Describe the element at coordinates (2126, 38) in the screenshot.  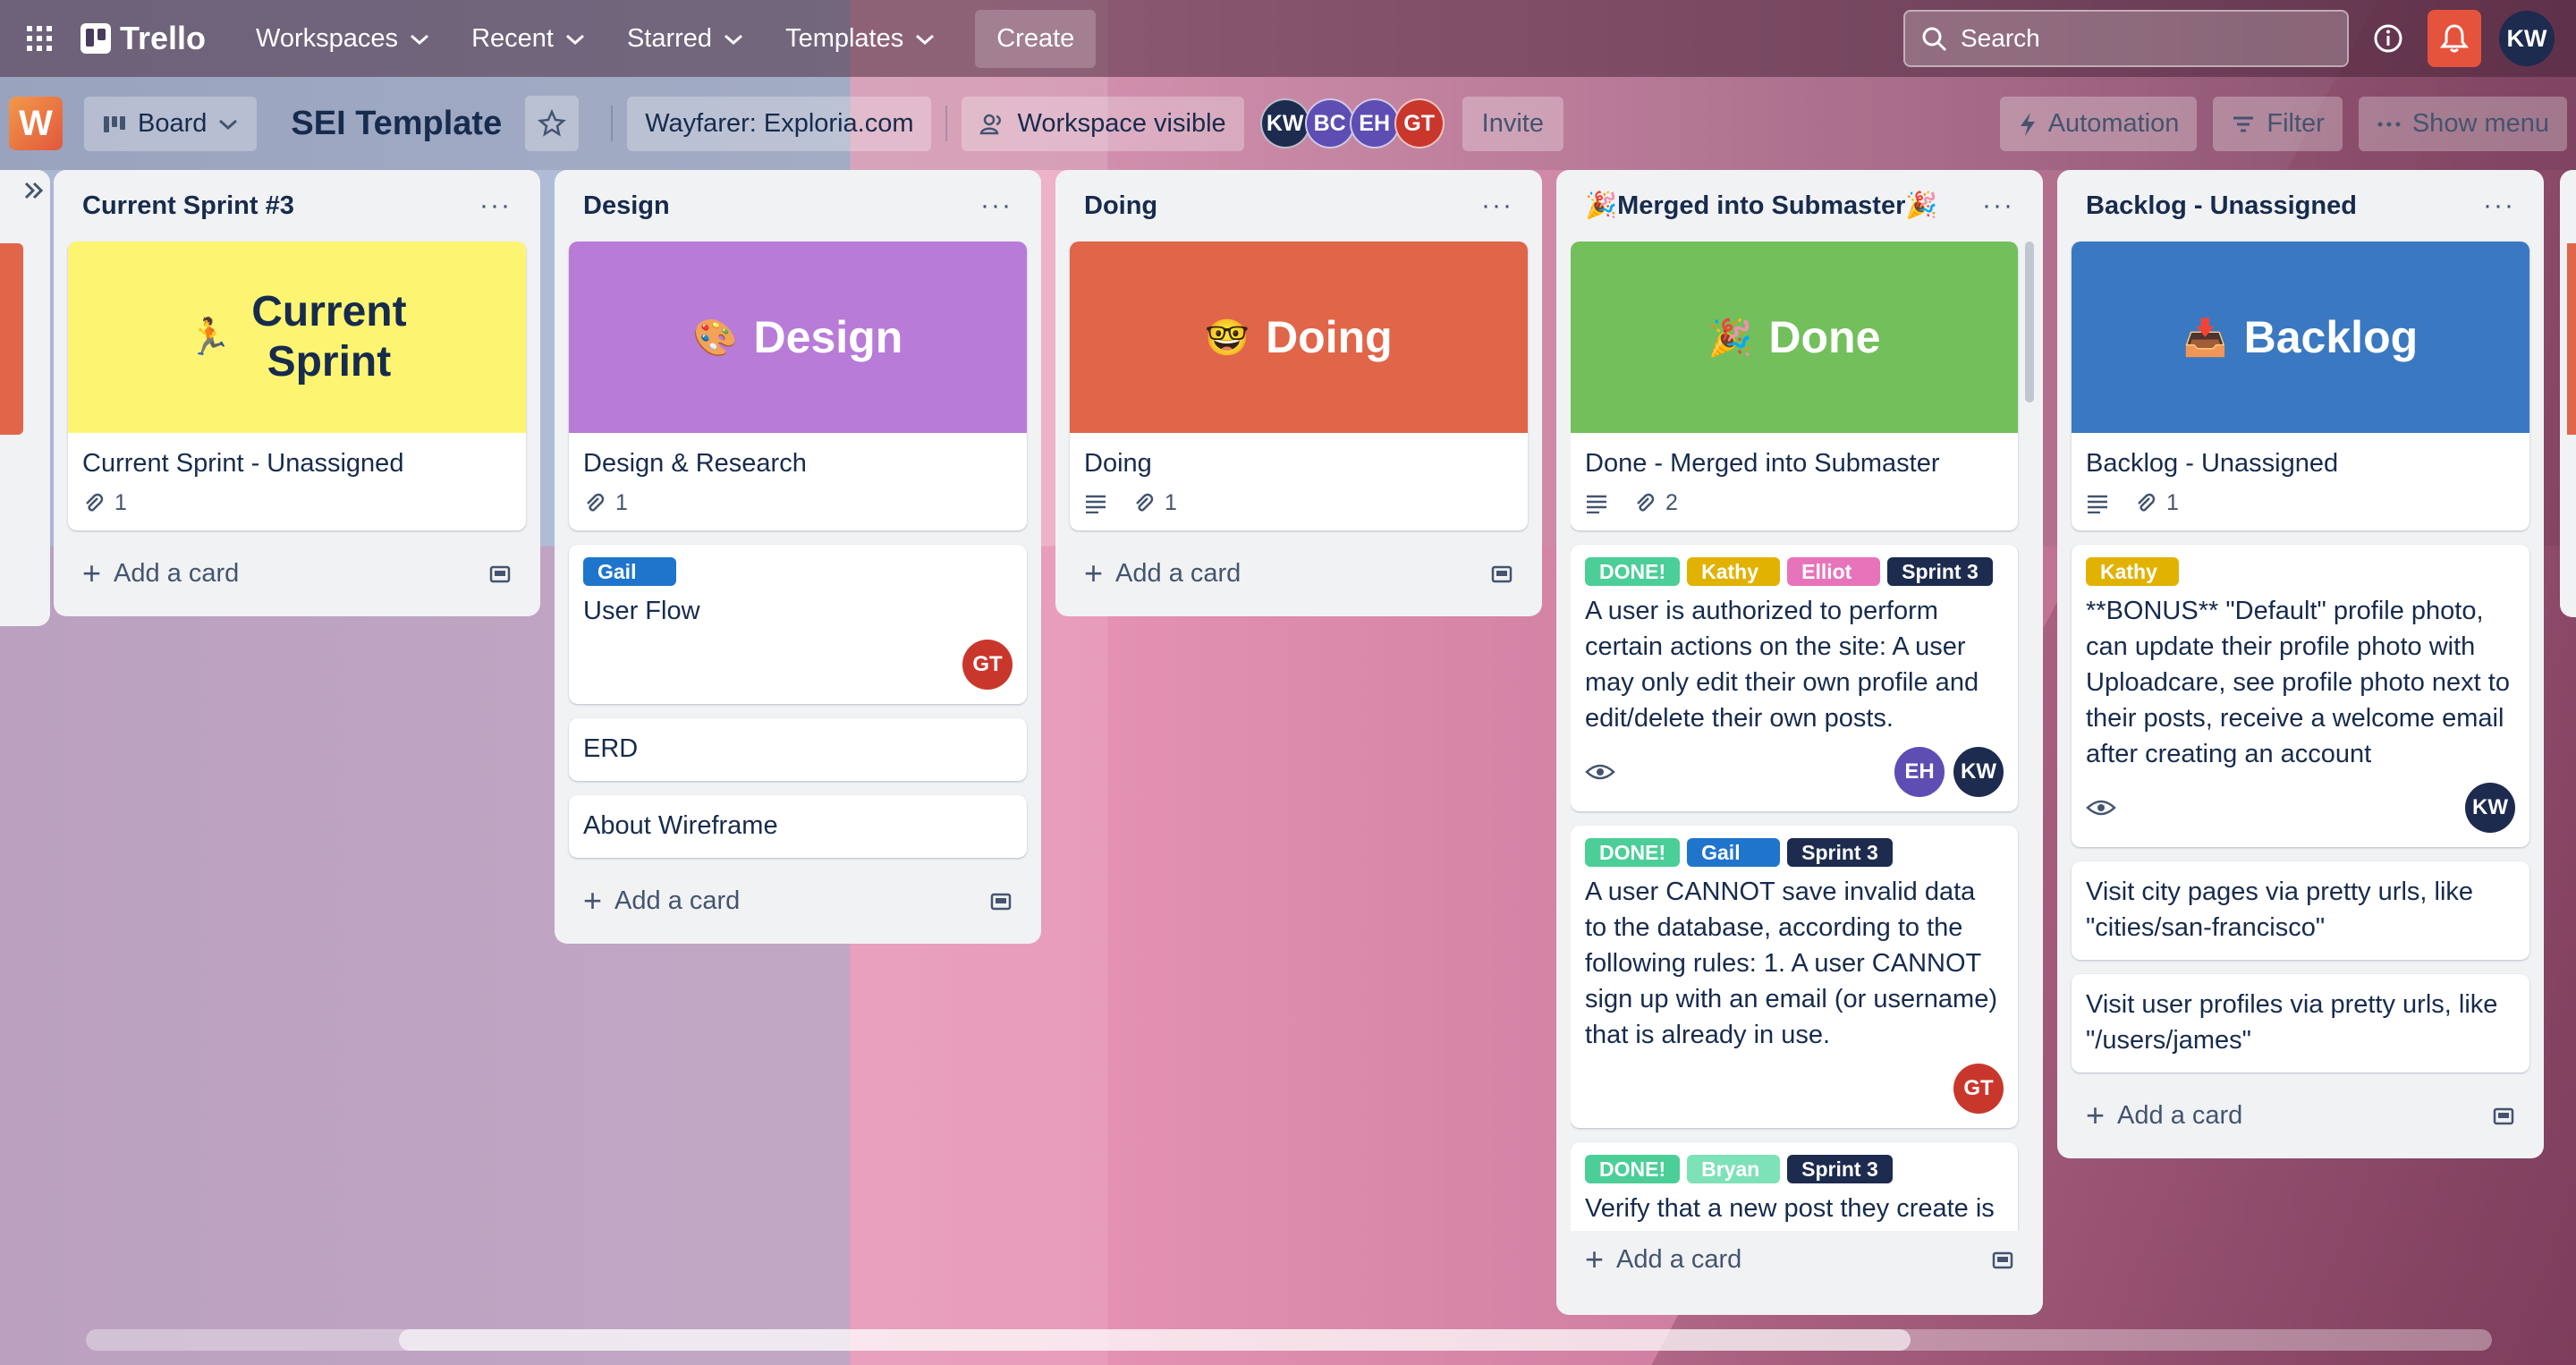
I see `search-input: Search` at that location.